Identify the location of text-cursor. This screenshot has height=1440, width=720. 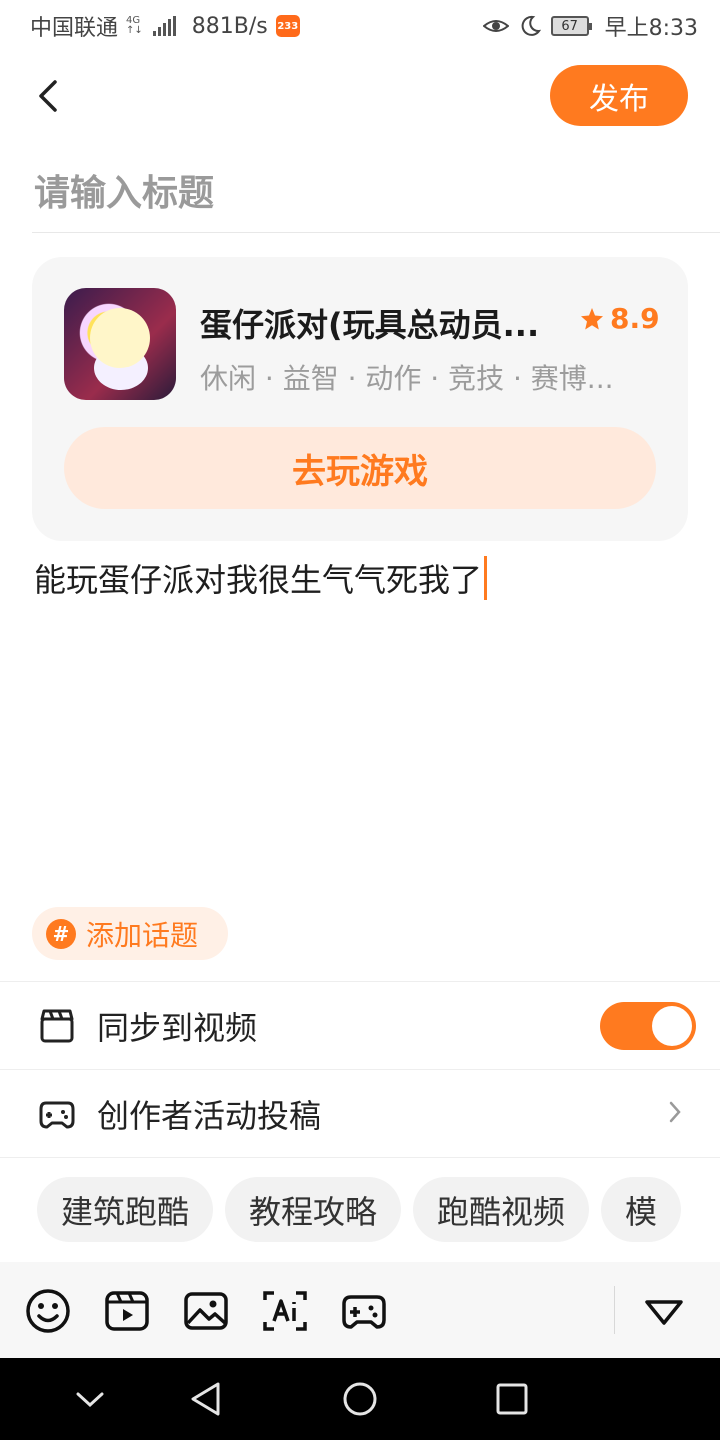
(486, 578).